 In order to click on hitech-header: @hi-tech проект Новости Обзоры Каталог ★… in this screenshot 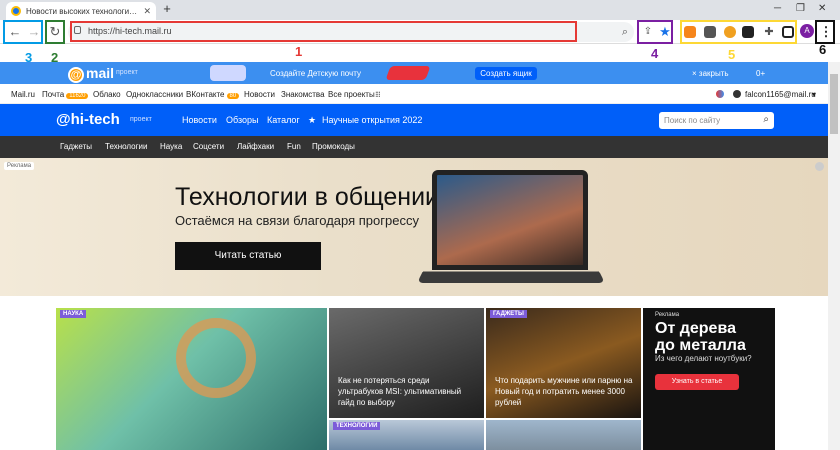, I will do `click(414, 120)`.